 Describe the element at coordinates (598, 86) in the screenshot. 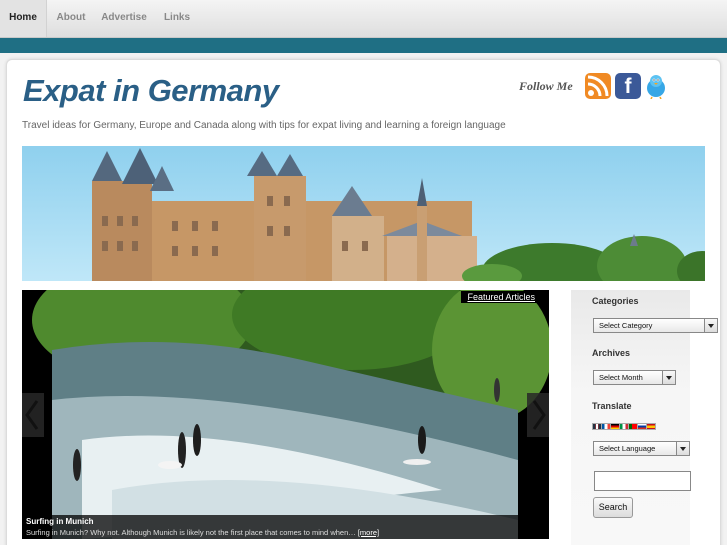

I see `rss-icon` at that location.